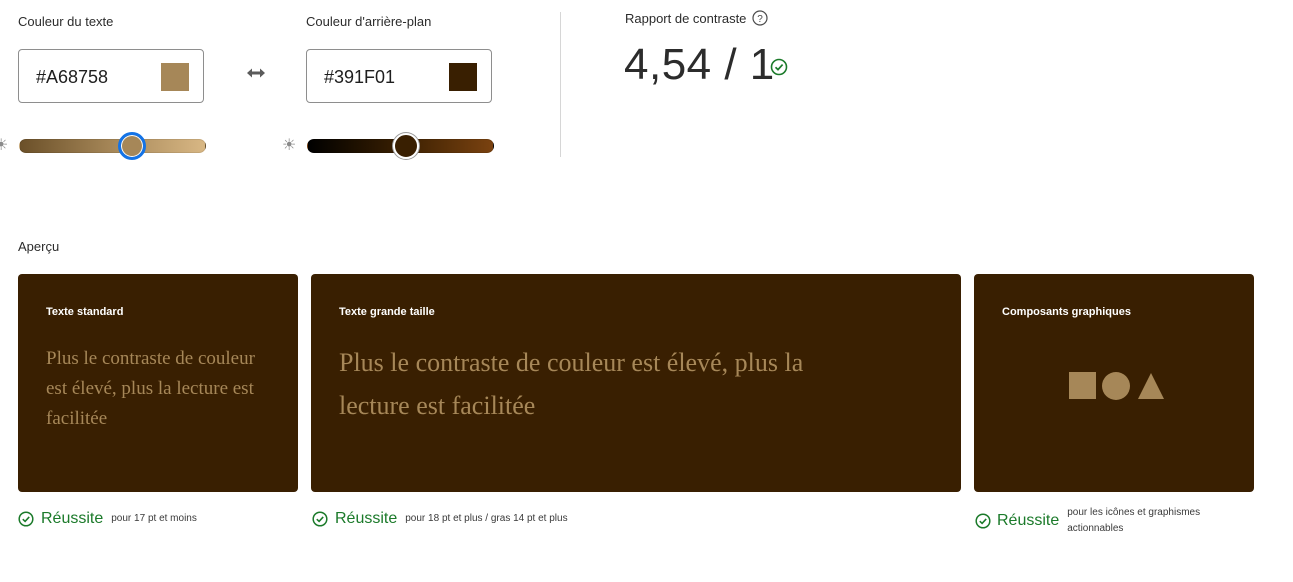 The height and width of the screenshot is (582, 1293). I want to click on preview-label: Aperçu, so click(39, 246).